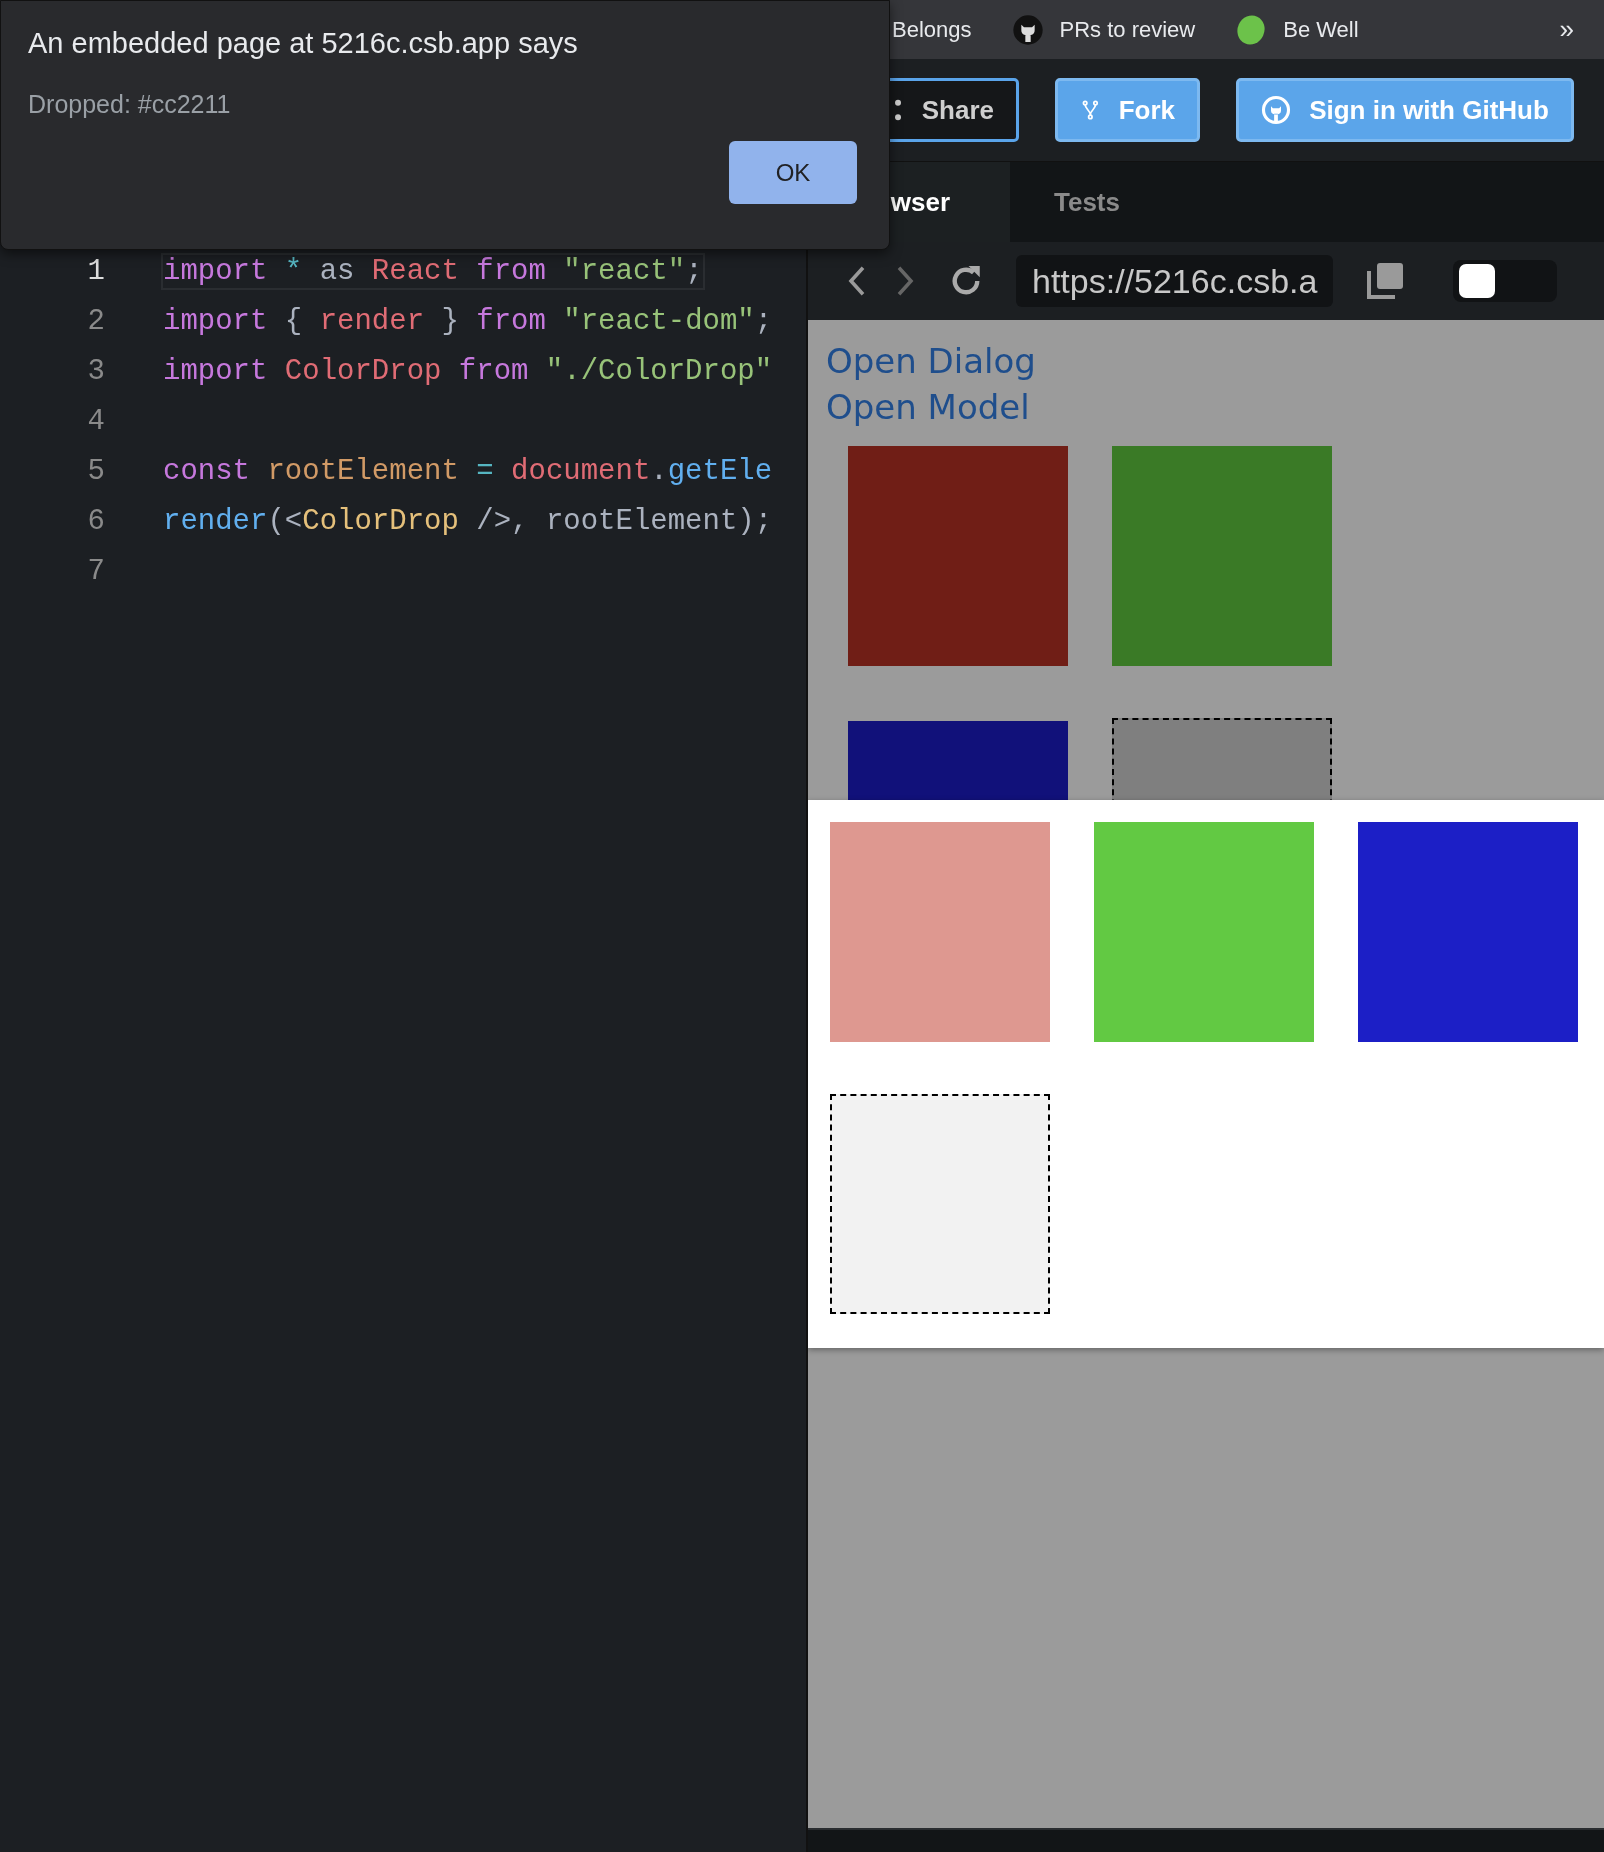 The image size is (1604, 1852). What do you see at coordinates (1385, 281) in the screenshot?
I see `copy-icon` at bounding box center [1385, 281].